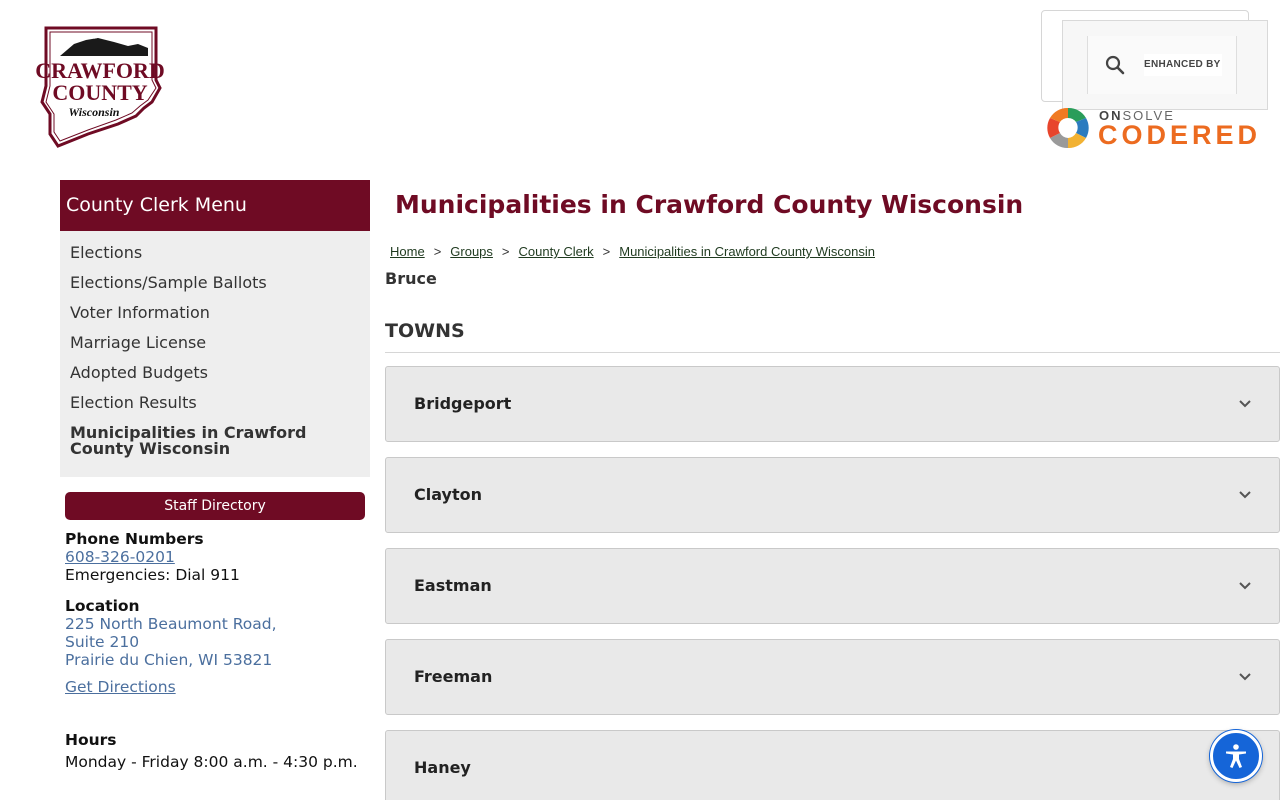  What do you see at coordinates (171, 660) in the screenshot?
I see `address-line3: Prairie du Chien, WI 53821` at bounding box center [171, 660].